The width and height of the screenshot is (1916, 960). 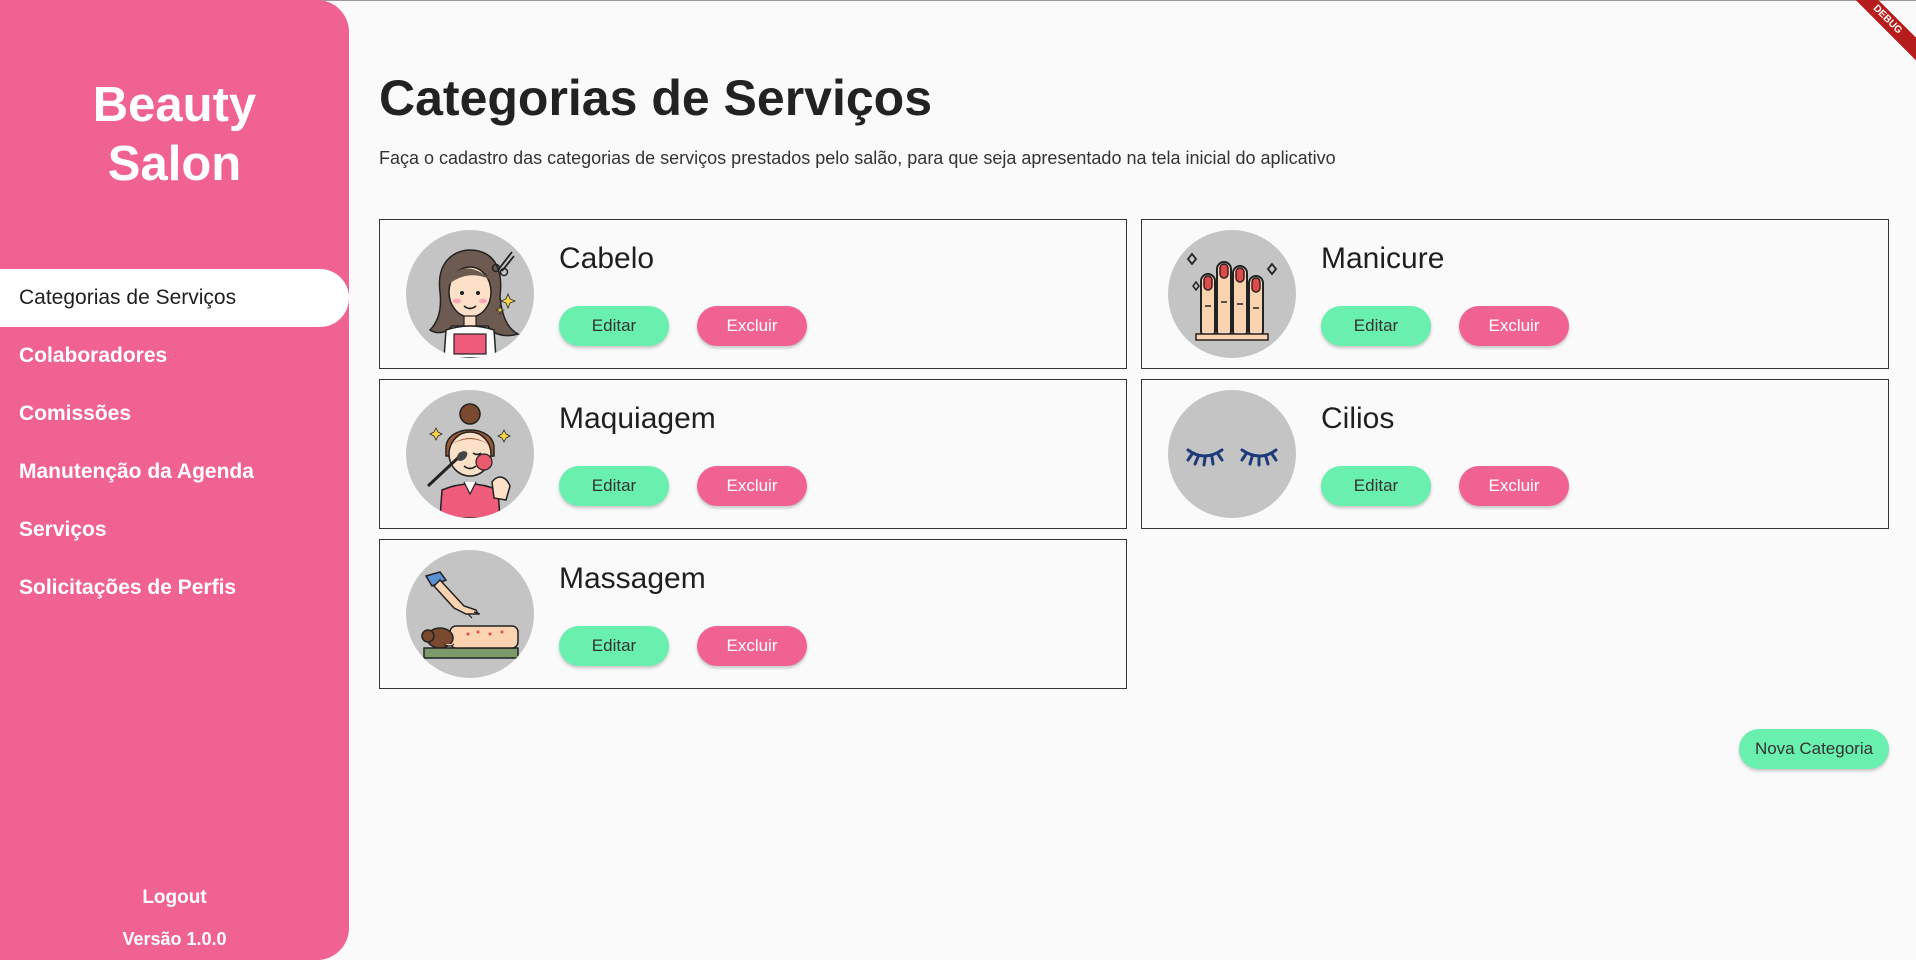 What do you see at coordinates (174, 414) in the screenshot?
I see `sidebar-item-comissoes: Comissões` at bounding box center [174, 414].